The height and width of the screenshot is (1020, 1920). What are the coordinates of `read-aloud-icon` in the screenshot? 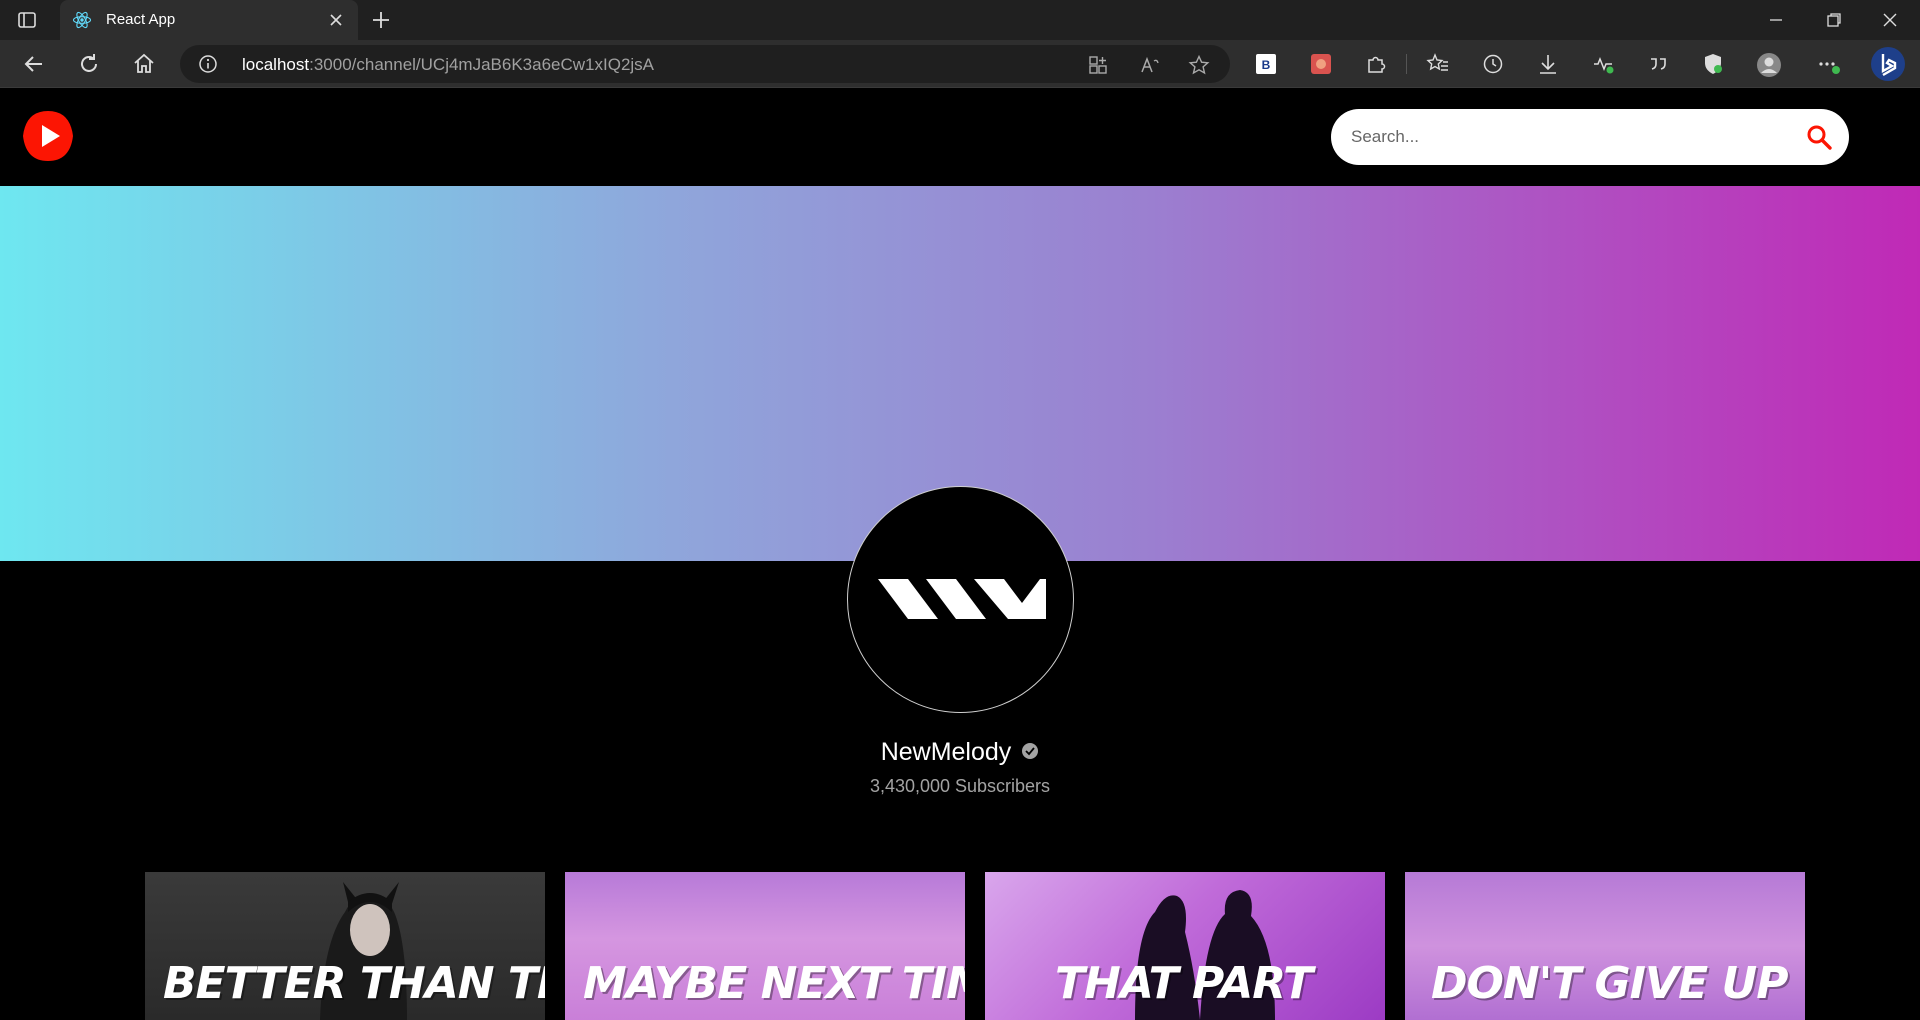 It's located at (1150, 65).